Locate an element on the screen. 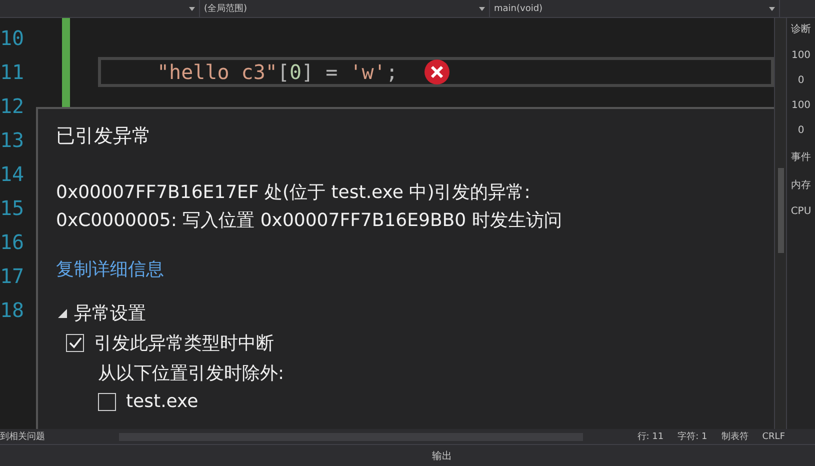 Image resolution: width=815 pixels, height=466 pixels. checkbox-label: test.exe is located at coordinates (162, 401).